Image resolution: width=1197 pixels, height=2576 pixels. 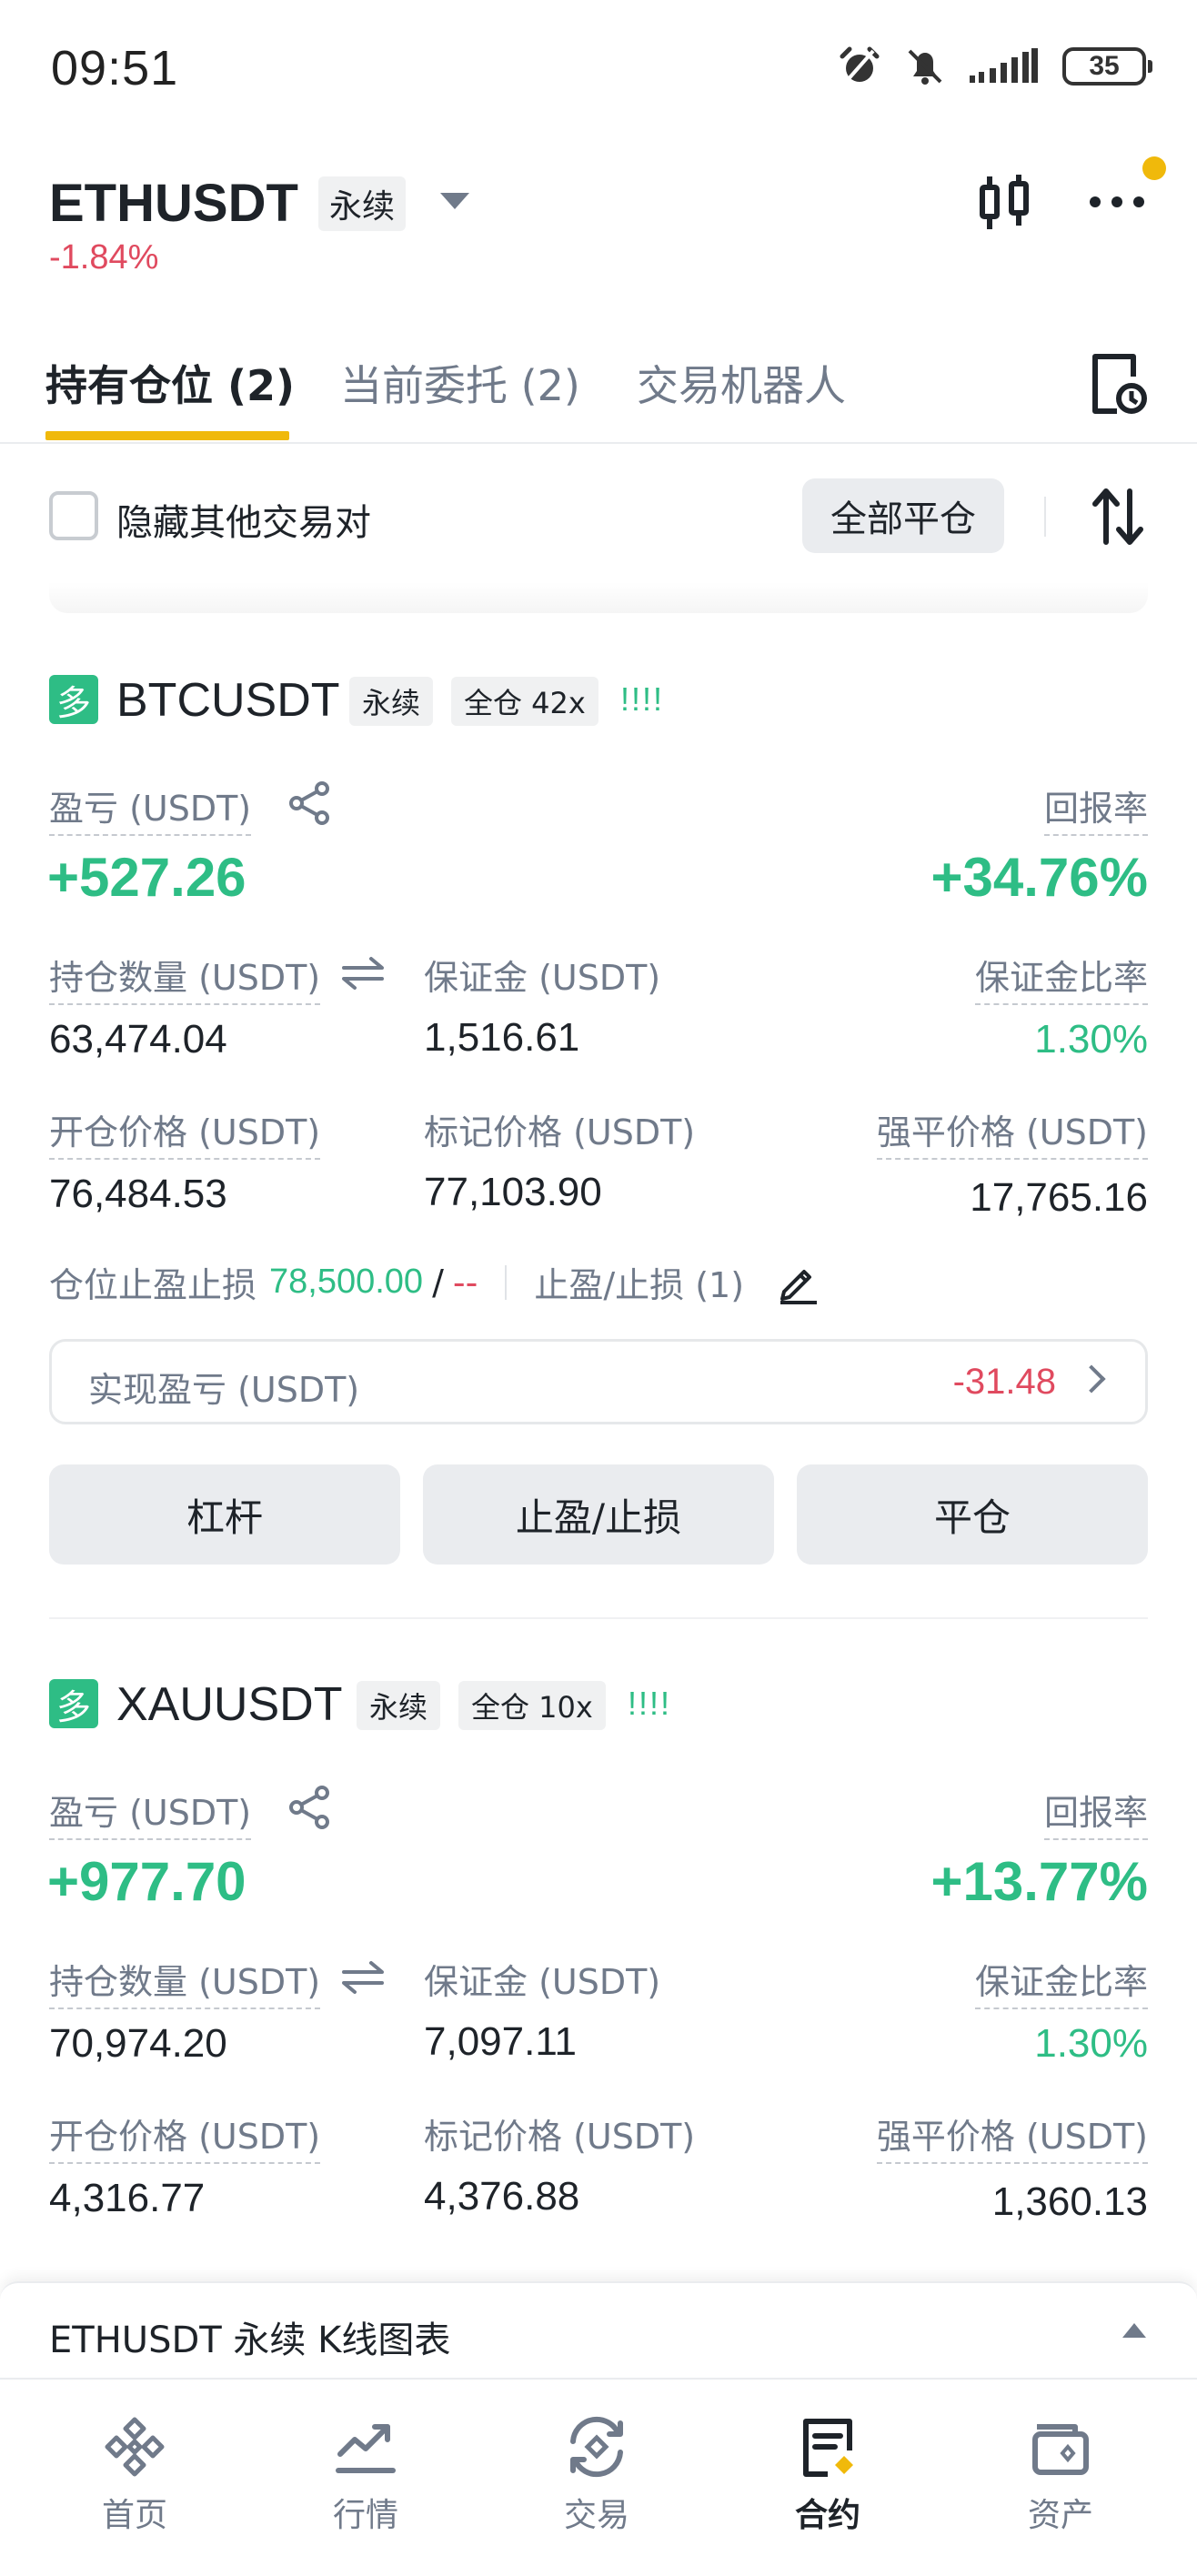 I want to click on nav-label: 交易, so click(x=596, y=2515).